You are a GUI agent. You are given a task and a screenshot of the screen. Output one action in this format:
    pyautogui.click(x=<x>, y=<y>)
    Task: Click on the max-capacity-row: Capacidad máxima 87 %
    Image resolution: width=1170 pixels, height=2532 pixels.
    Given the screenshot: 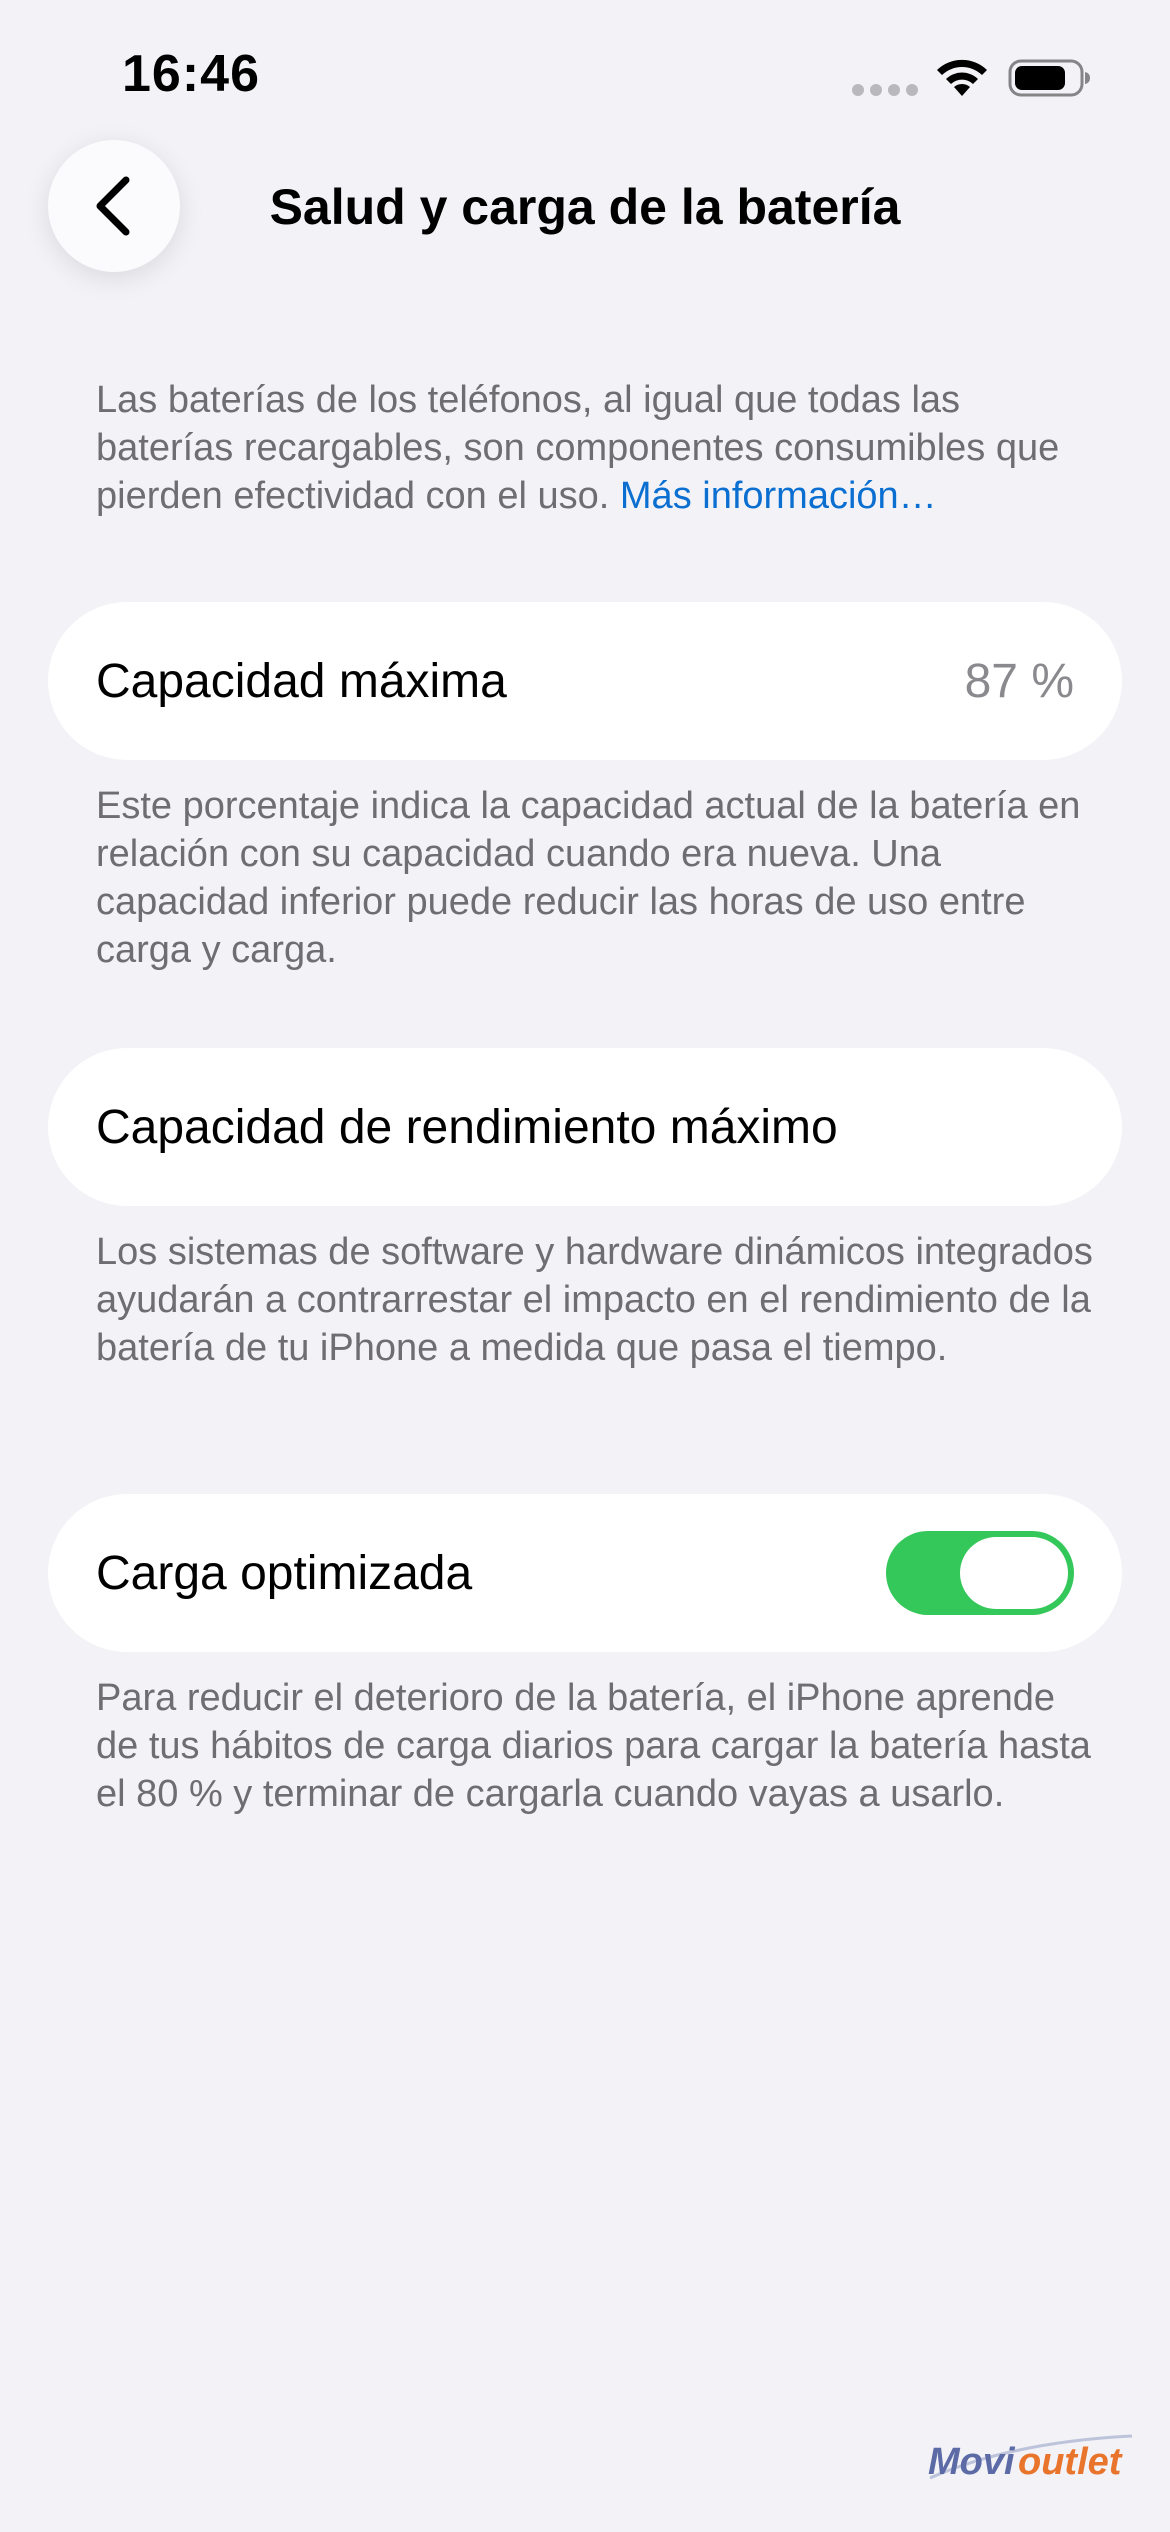 What is the action you would take?
    pyautogui.click(x=585, y=681)
    